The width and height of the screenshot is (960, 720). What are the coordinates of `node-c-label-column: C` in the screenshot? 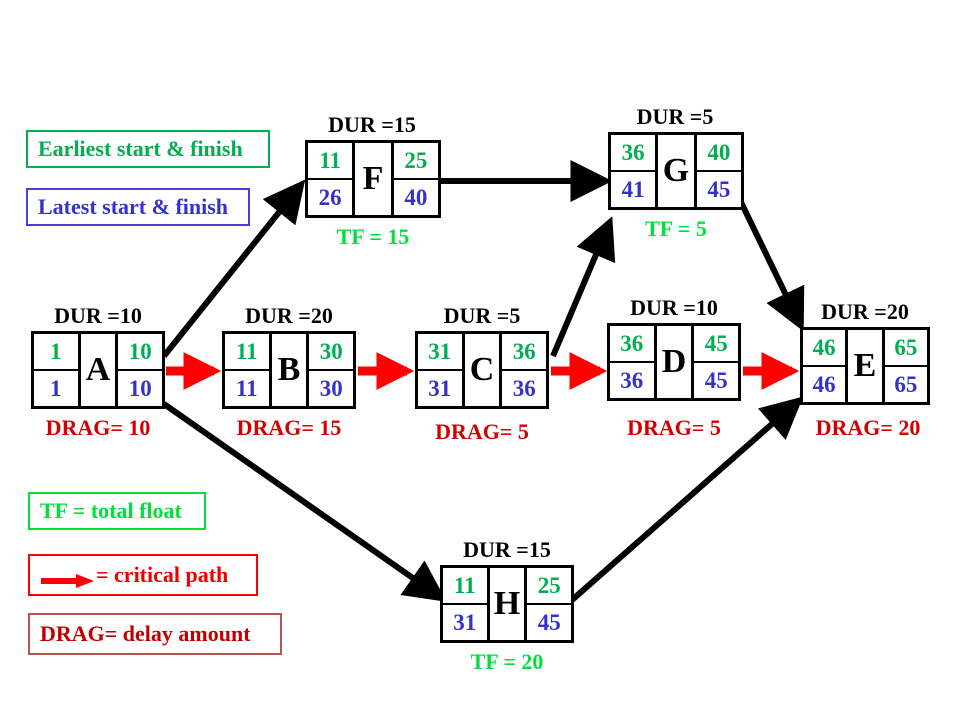 It's located at (482, 370).